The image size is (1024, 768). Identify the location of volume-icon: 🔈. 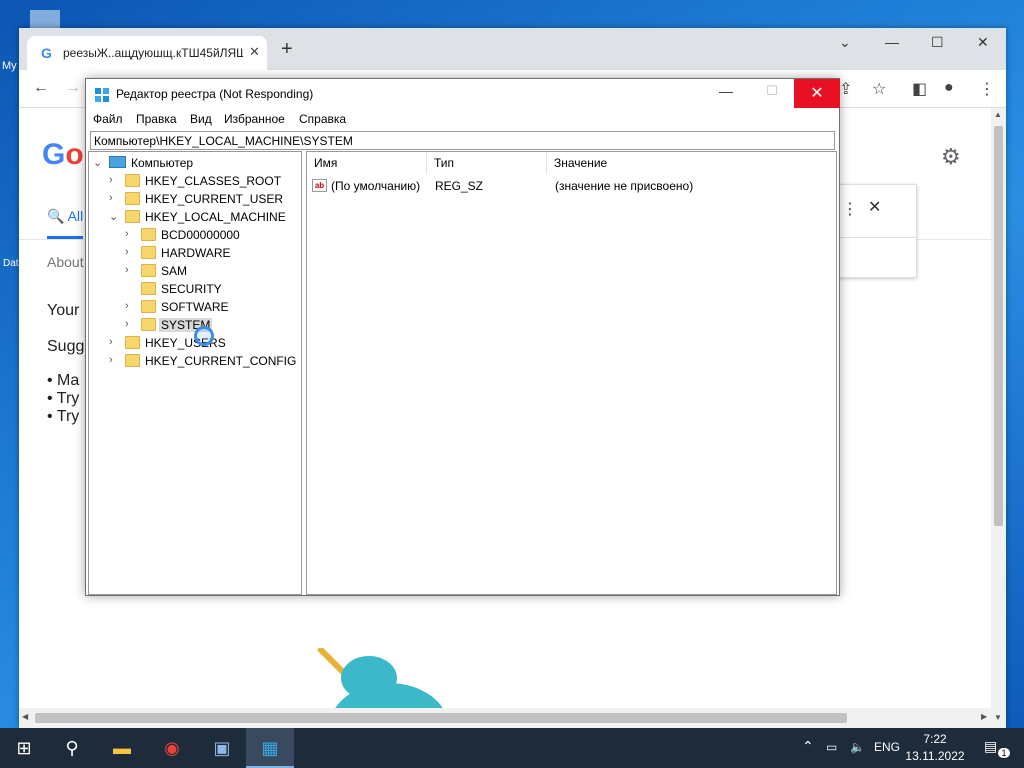
(857, 747).